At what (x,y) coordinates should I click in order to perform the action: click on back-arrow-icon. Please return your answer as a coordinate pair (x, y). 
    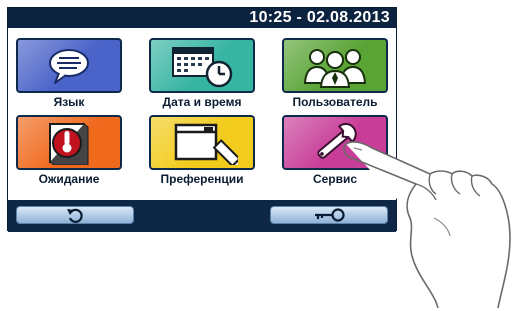
    Looking at the image, I should click on (75, 215).